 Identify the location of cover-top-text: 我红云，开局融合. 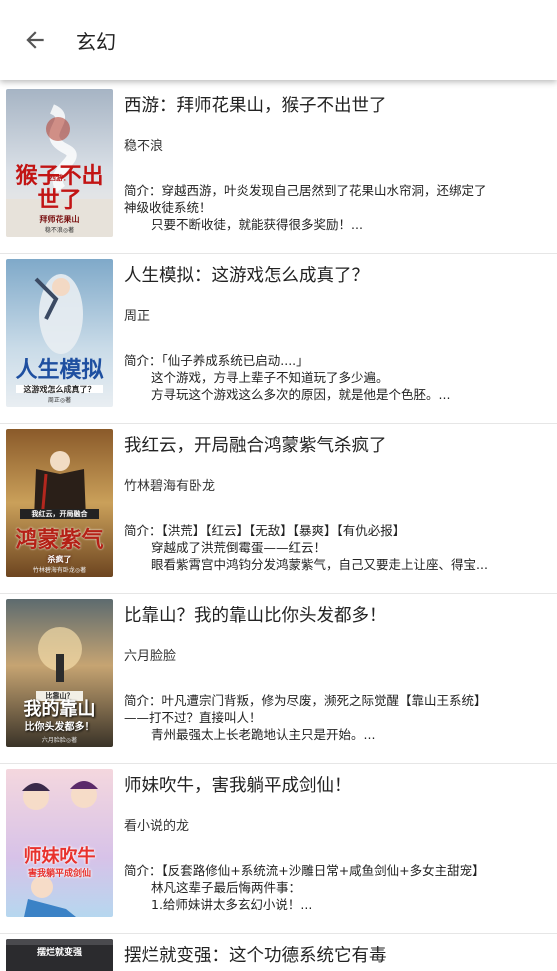
(59, 514).